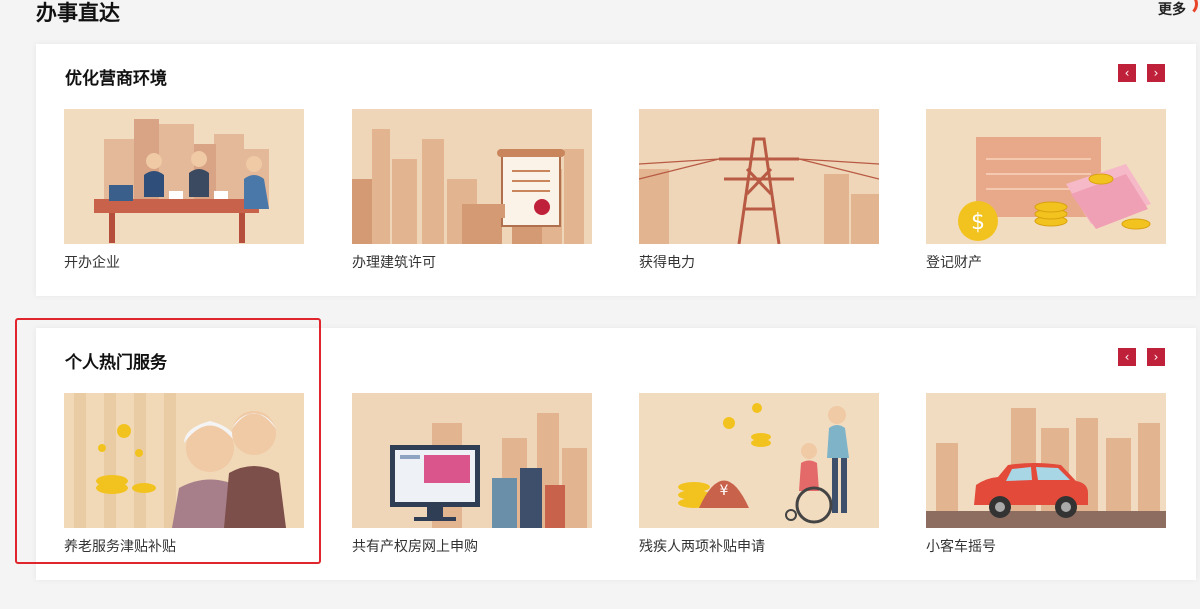  I want to click on card-label: 共有产权房网上申购, so click(415, 547).